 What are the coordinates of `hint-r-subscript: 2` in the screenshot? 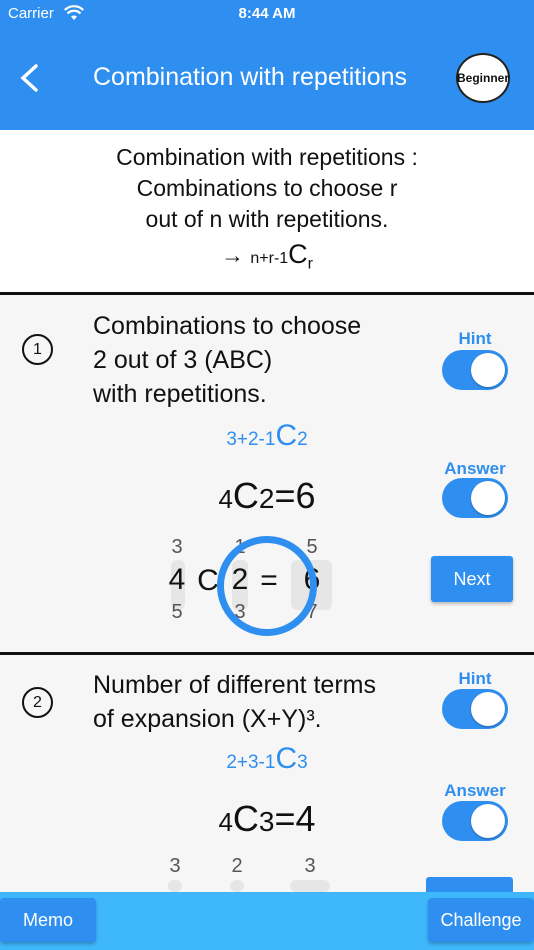 It's located at (302, 439).